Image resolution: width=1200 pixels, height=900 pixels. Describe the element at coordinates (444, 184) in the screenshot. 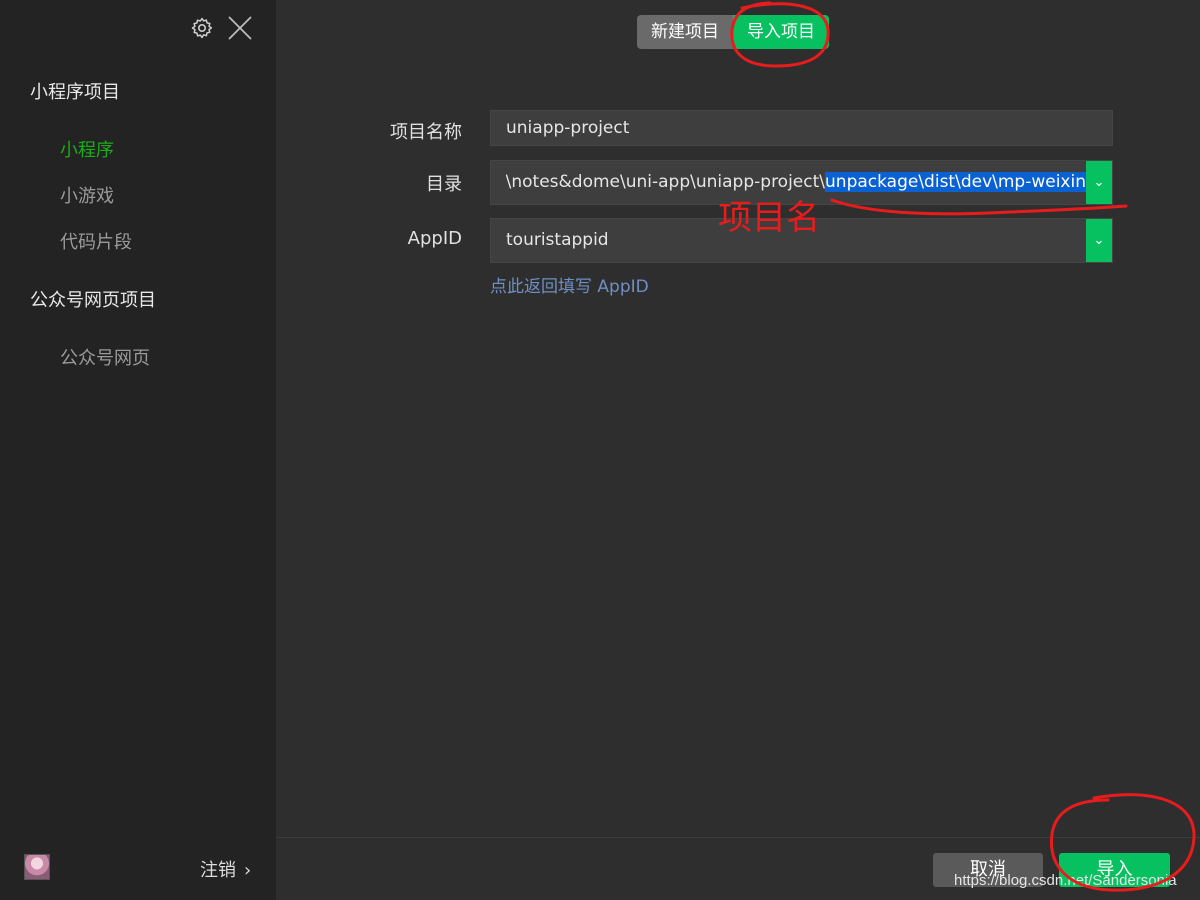

I see `directory-label: 目录` at that location.